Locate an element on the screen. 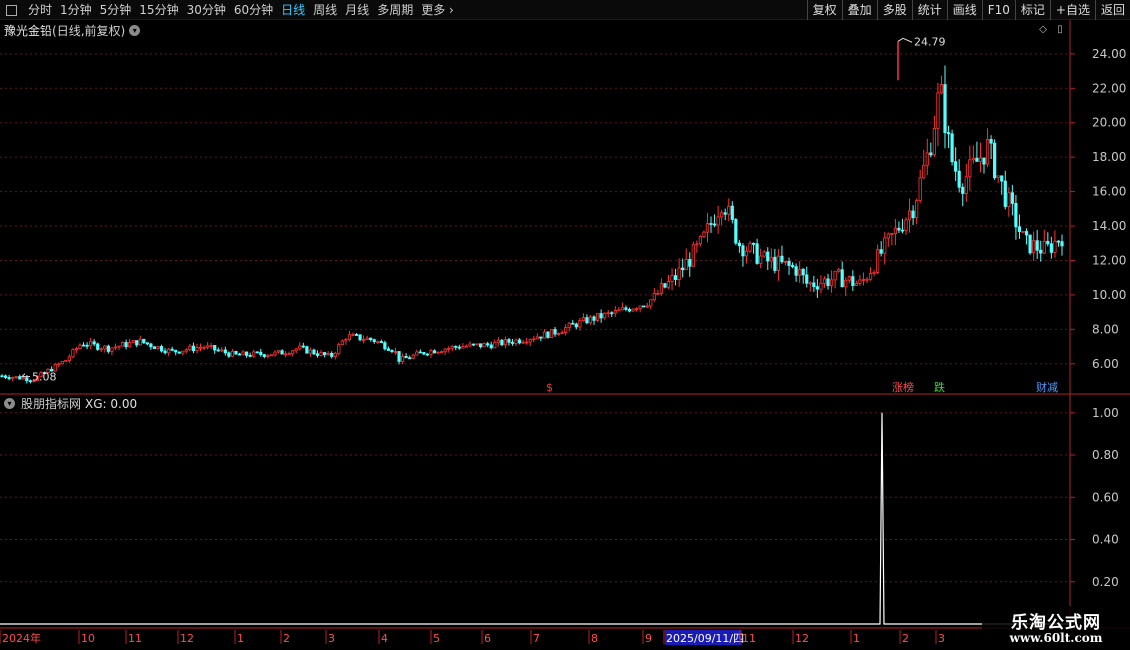 This screenshot has width=1130, height=650. time-axis-label: 1 is located at coordinates (240, 638).